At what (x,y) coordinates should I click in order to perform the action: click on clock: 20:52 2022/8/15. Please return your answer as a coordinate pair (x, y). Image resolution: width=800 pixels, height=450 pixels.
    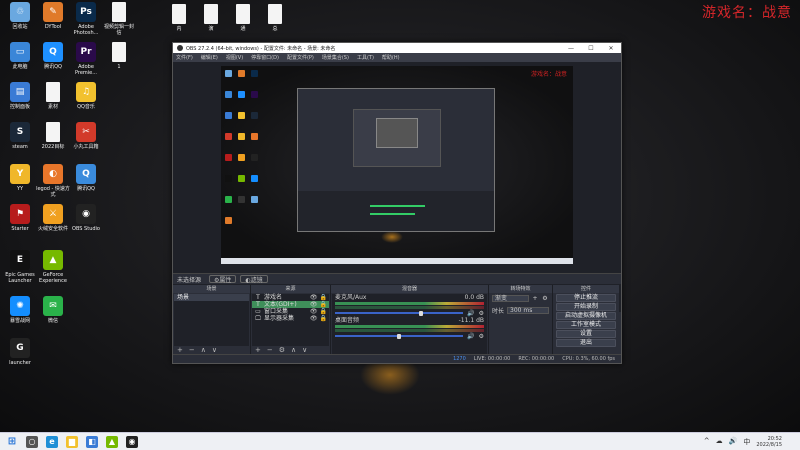
    Looking at the image, I should click on (769, 442).